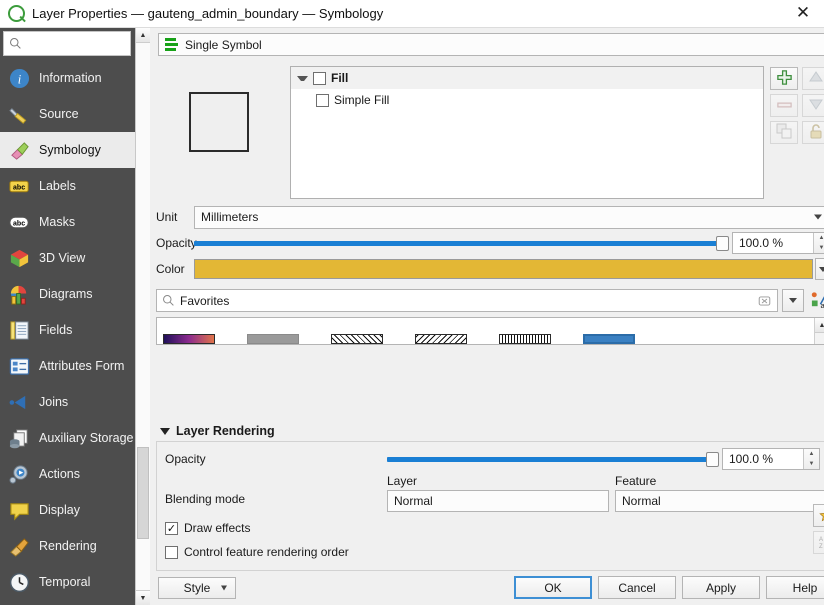 This screenshot has height=605, width=824. What do you see at coordinates (503, 269) in the screenshot?
I see `color-swatch` at bounding box center [503, 269].